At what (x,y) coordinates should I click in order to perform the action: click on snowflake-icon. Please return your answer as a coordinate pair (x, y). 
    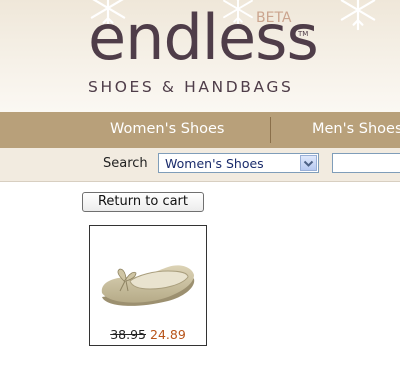
    Looking at the image, I should click on (358, 15).